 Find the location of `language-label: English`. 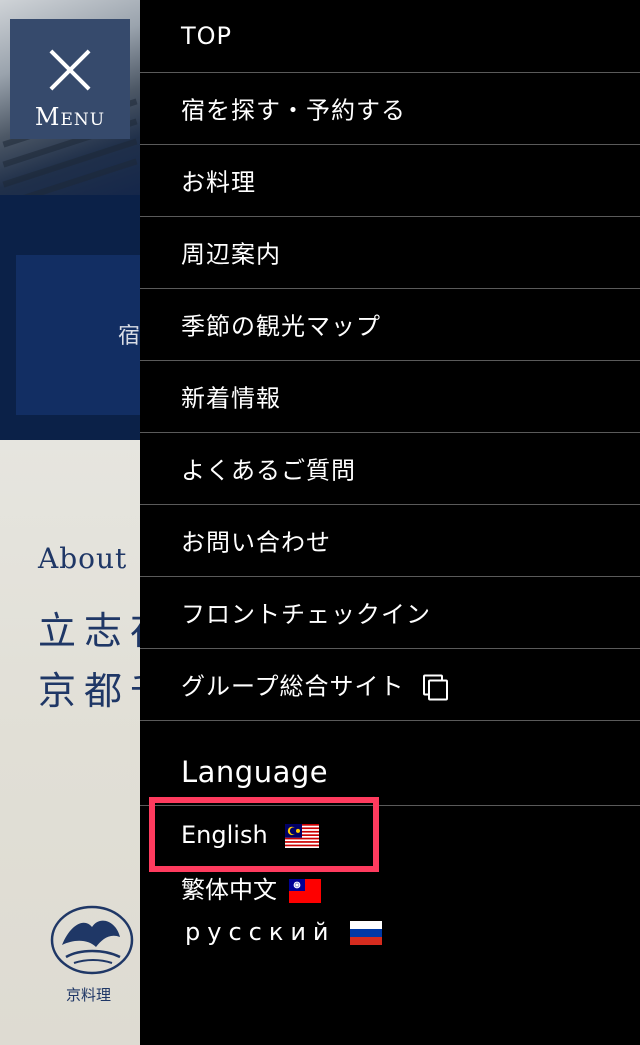

language-label: English is located at coordinates (224, 835).